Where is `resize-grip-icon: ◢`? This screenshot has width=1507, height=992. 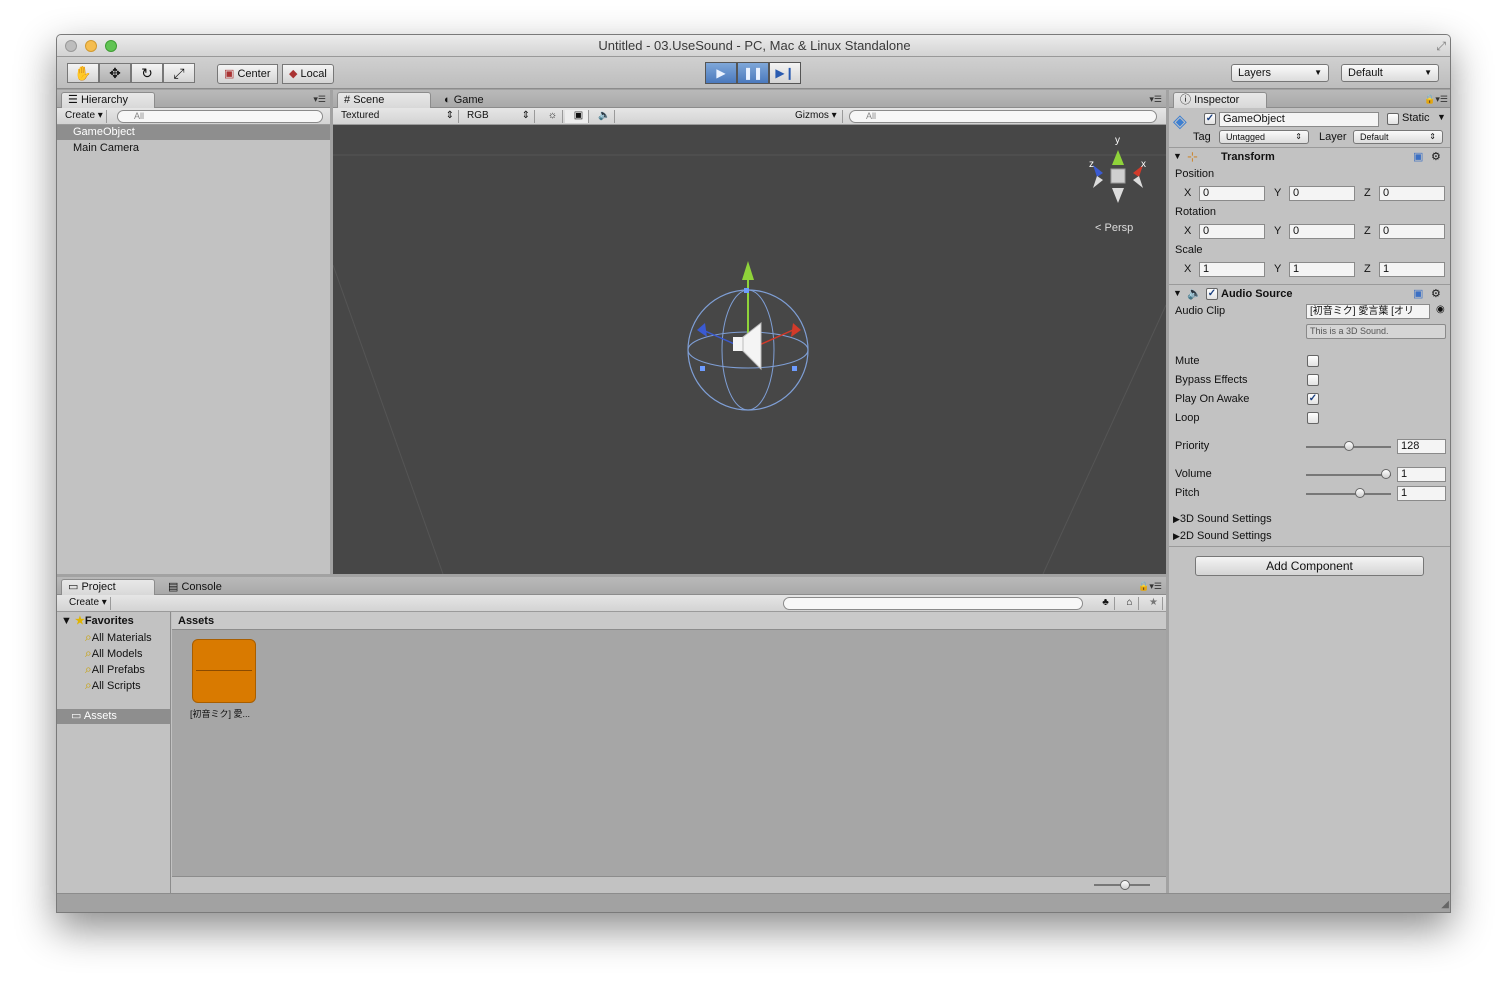
resize-grip-icon: ◢ is located at coordinates (1445, 904).